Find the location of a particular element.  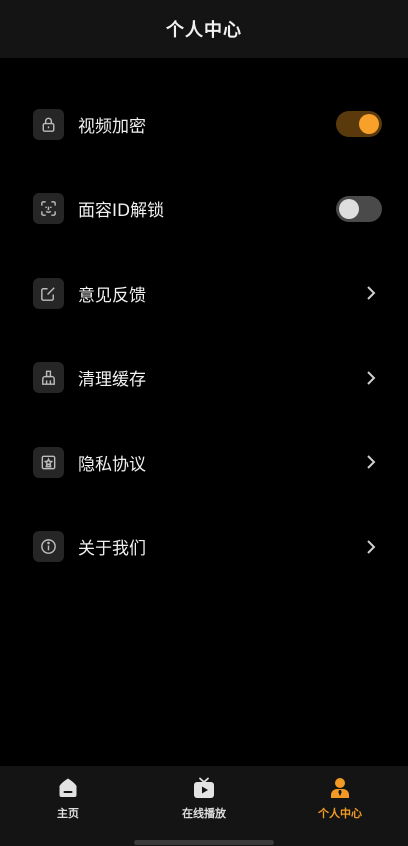

video-encryption-toggle is located at coordinates (359, 124).